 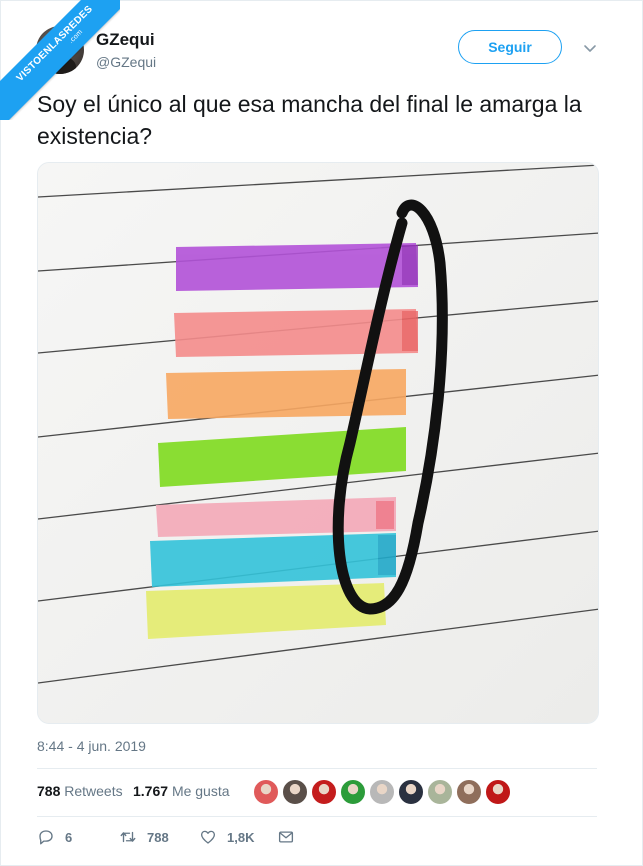 I want to click on retweets-label: Retweets, so click(x=93, y=791).